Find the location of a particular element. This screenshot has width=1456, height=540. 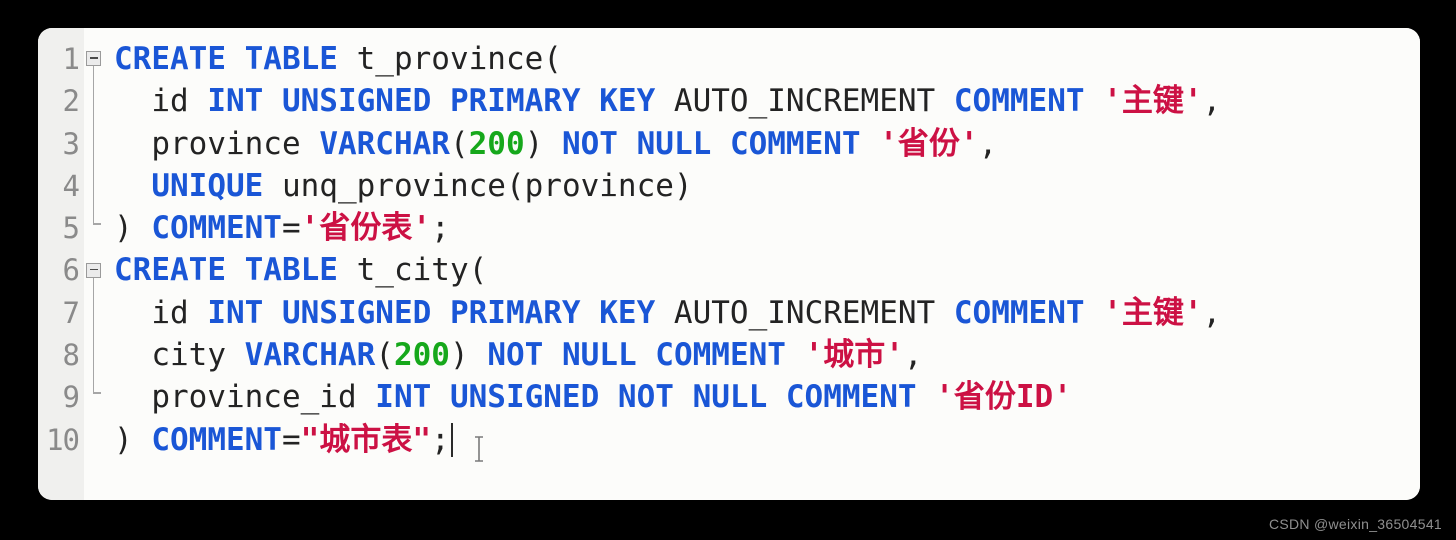

token-id: city is located at coordinates (179, 355).